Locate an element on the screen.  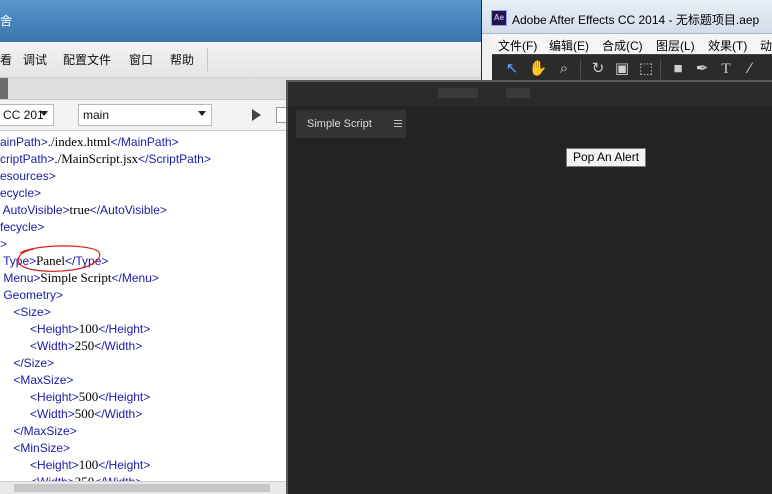
pan-behind-tool-icon: ⬚ is located at coordinates (646, 69).